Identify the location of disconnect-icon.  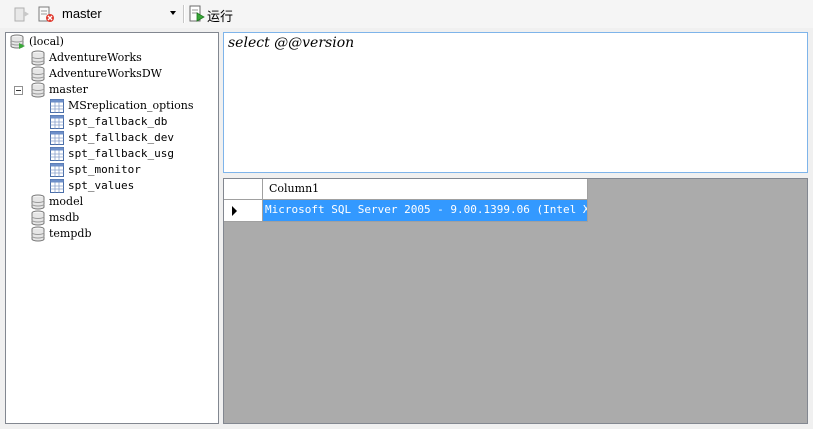
(46, 14).